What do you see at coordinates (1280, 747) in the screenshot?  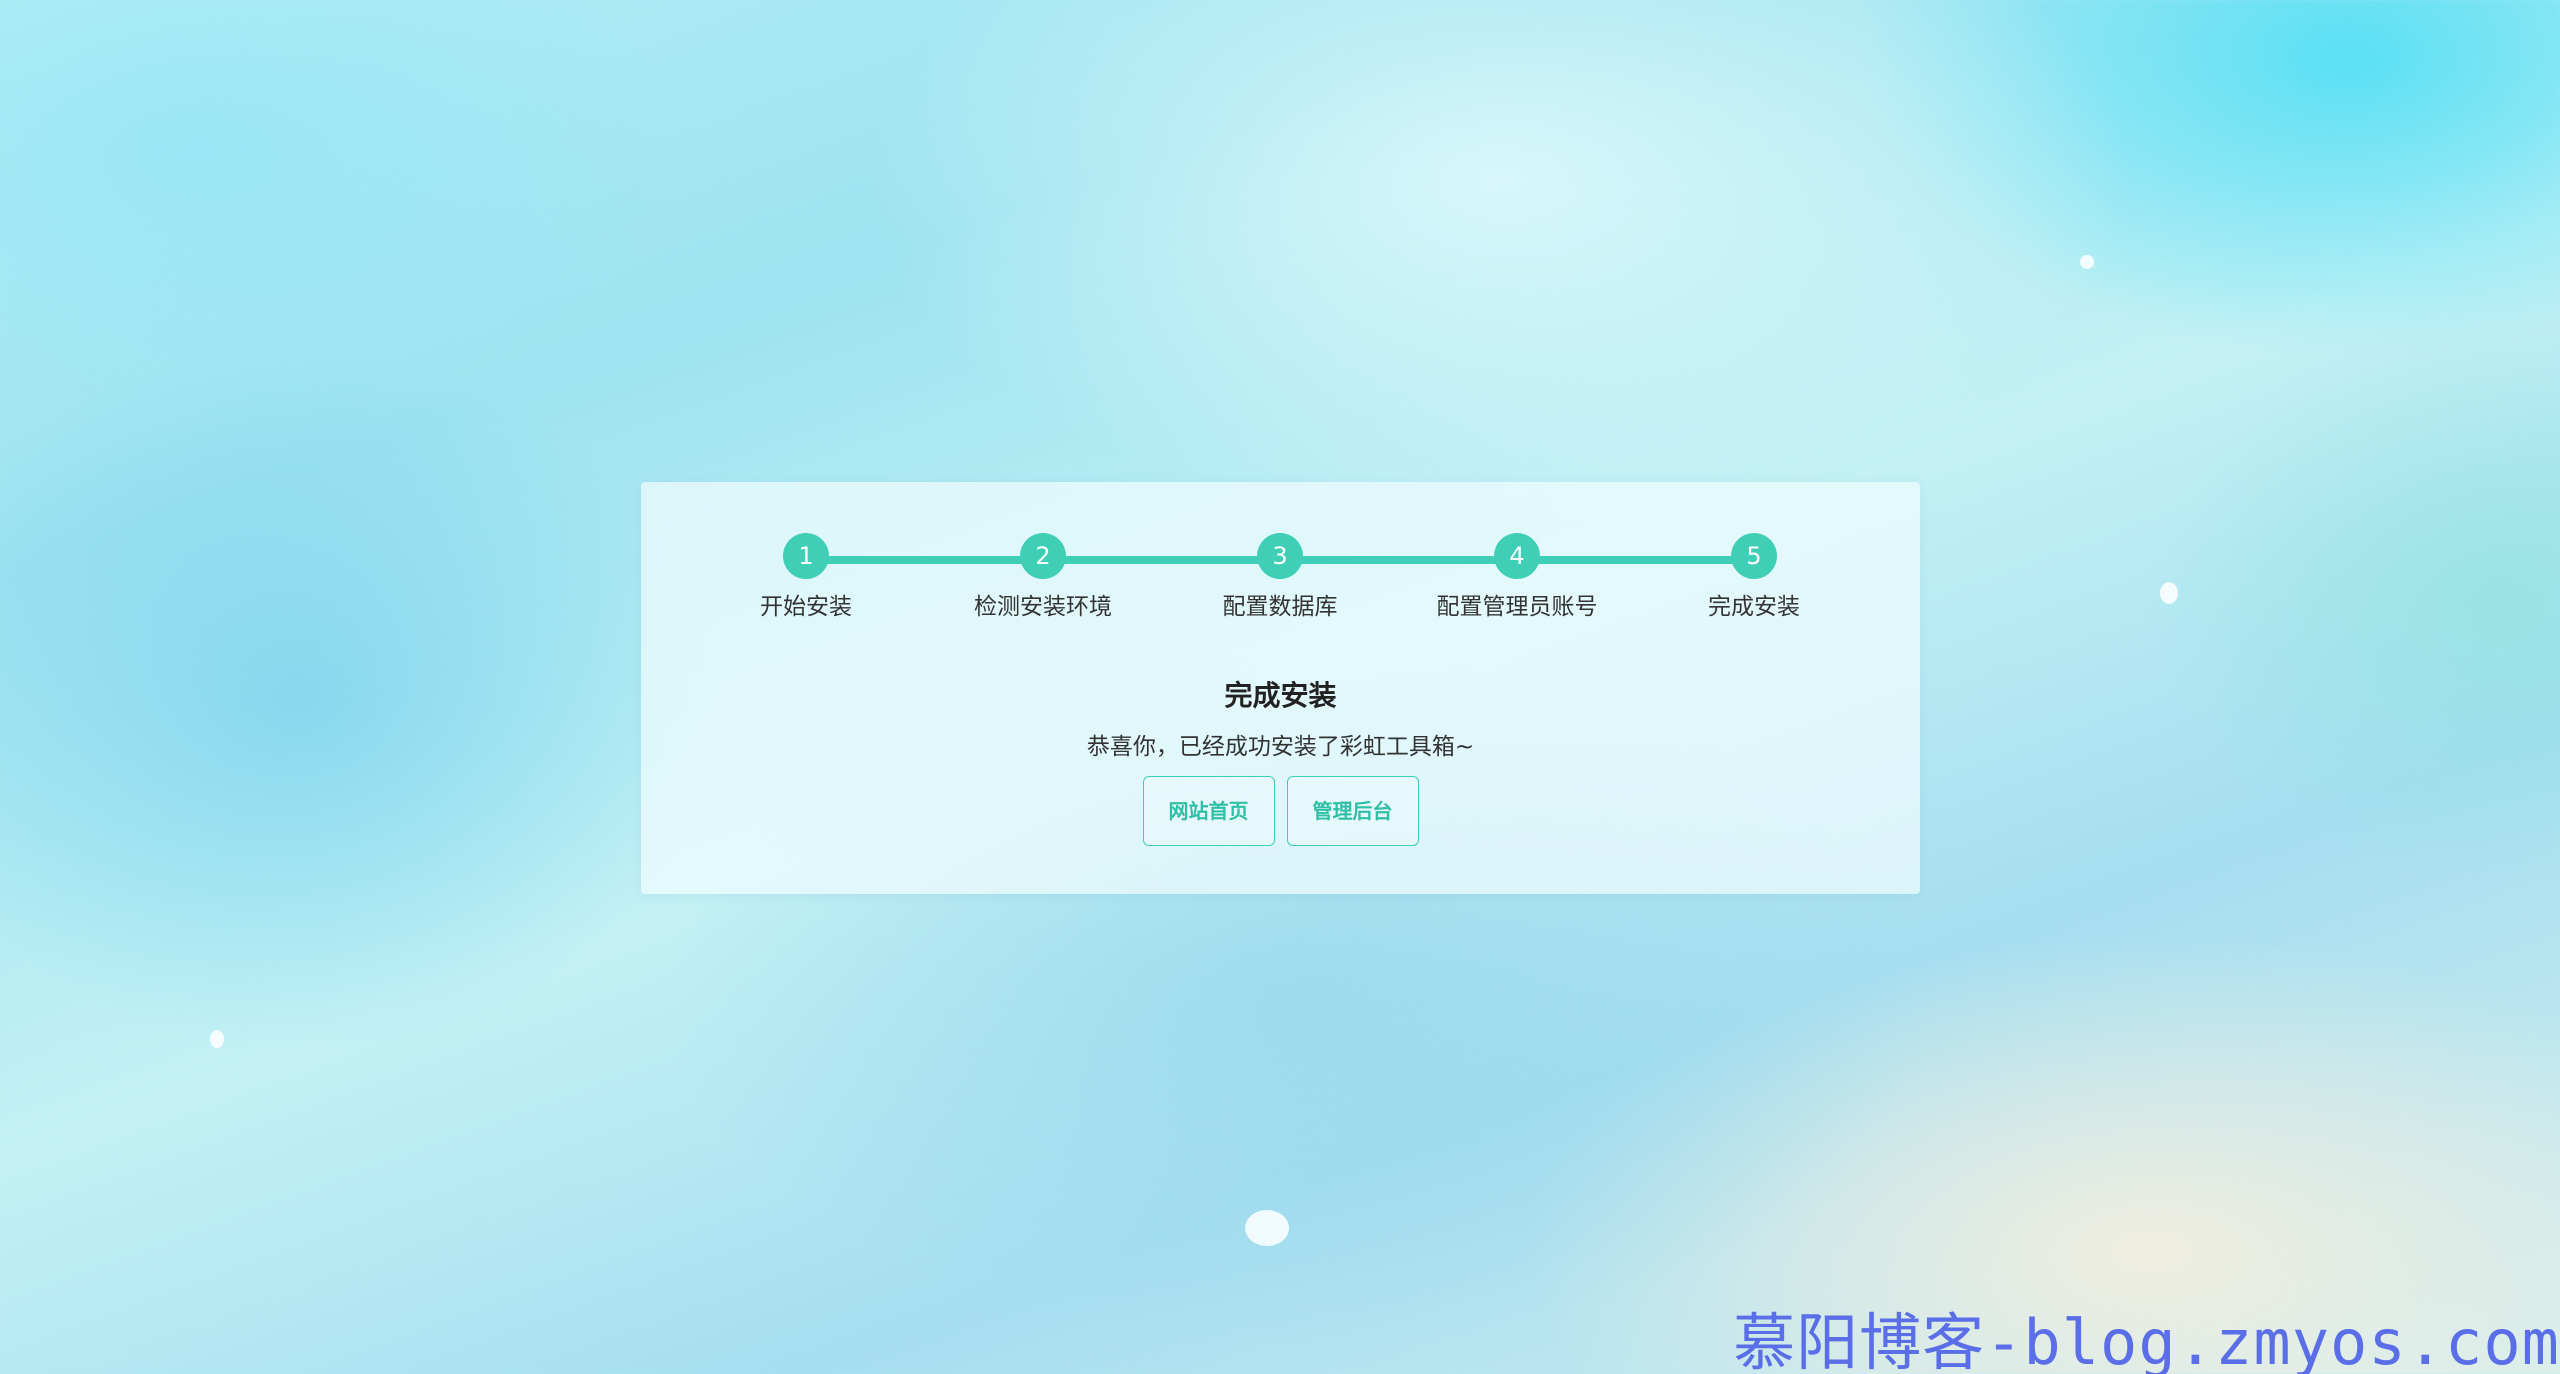 I see `result-message: 恭喜你，已经成功安装了彩虹工具箱~` at bounding box center [1280, 747].